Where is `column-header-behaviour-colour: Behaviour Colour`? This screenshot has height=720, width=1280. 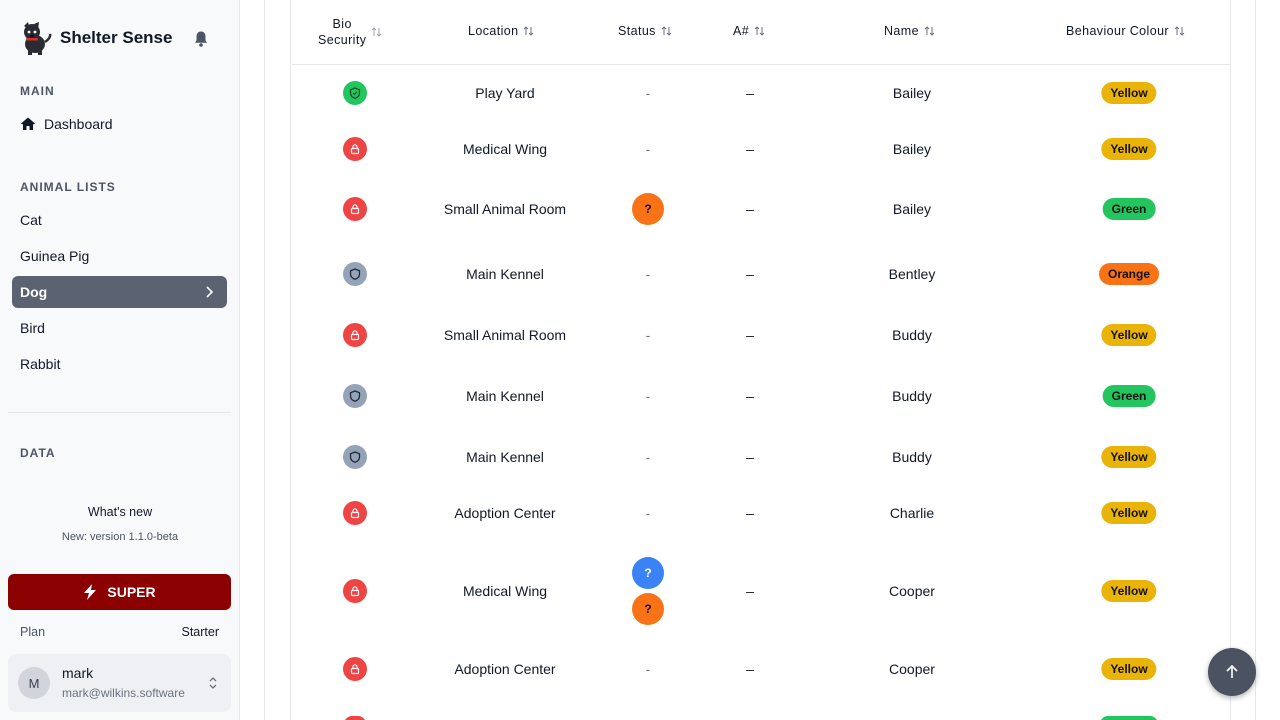
column-header-behaviour-colour: Behaviour Colour is located at coordinates (1125, 31).